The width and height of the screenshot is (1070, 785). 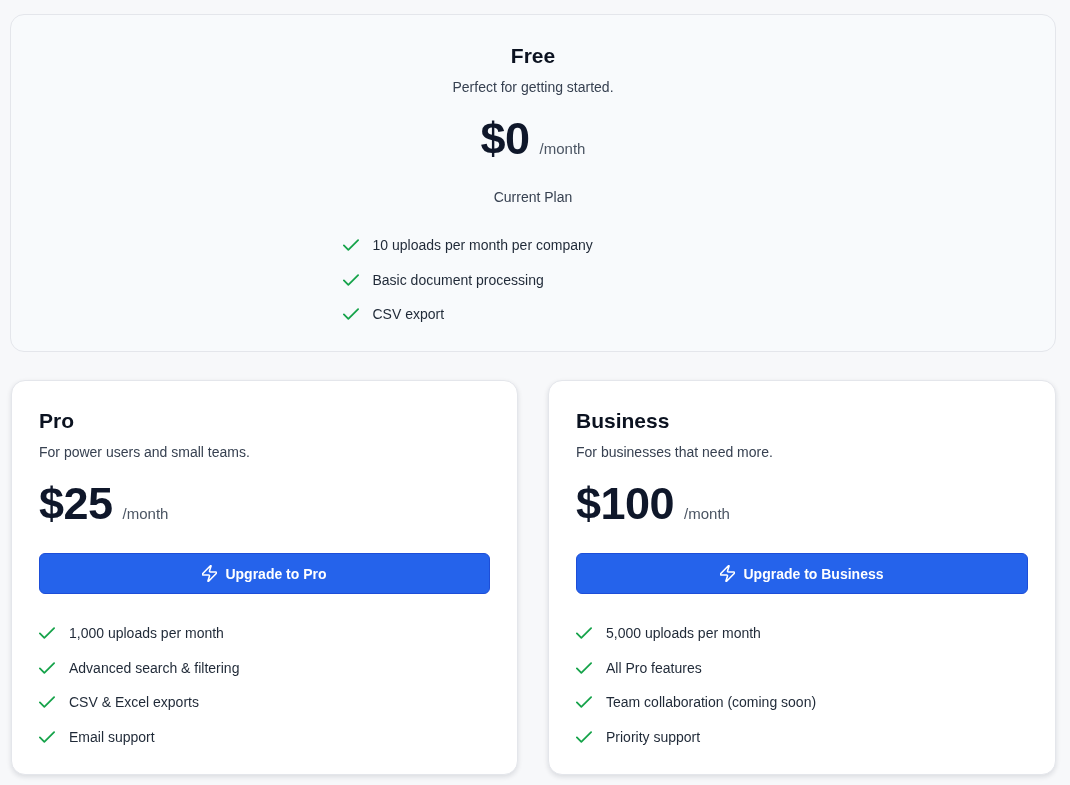 What do you see at coordinates (623, 421) in the screenshot?
I see `plan-name: Business` at bounding box center [623, 421].